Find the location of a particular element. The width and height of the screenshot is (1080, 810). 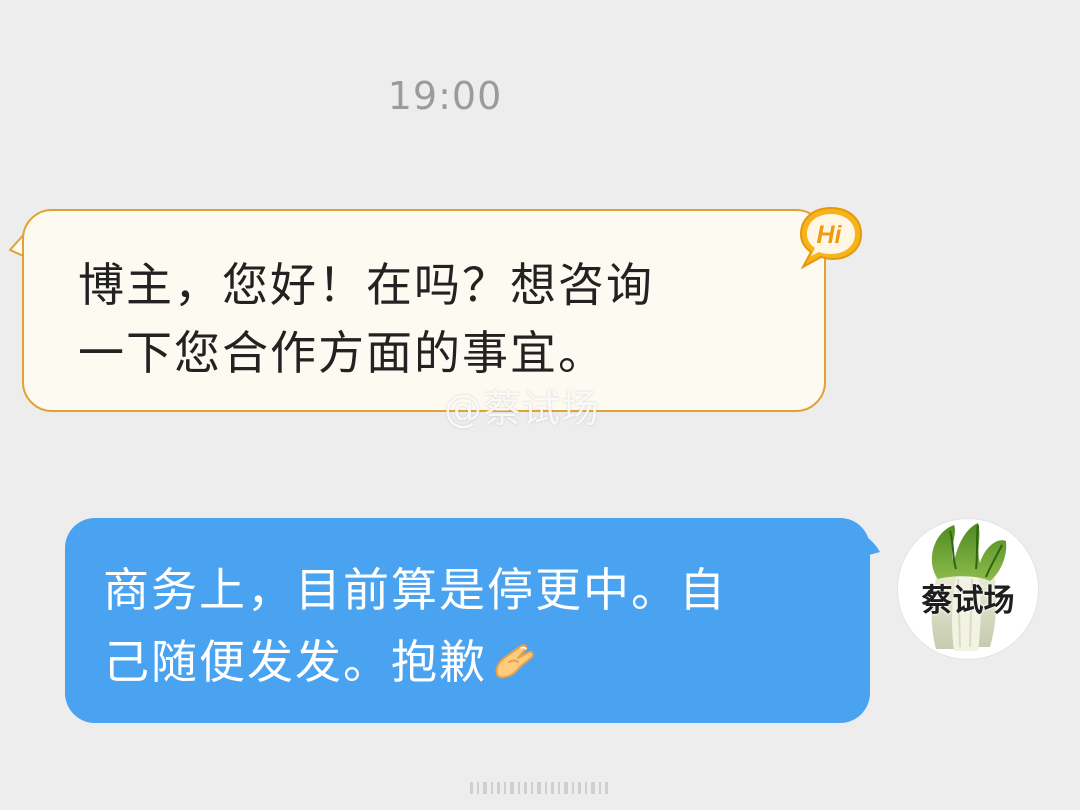

hi-speech-badge-icon: Hi is located at coordinates (831, 238).